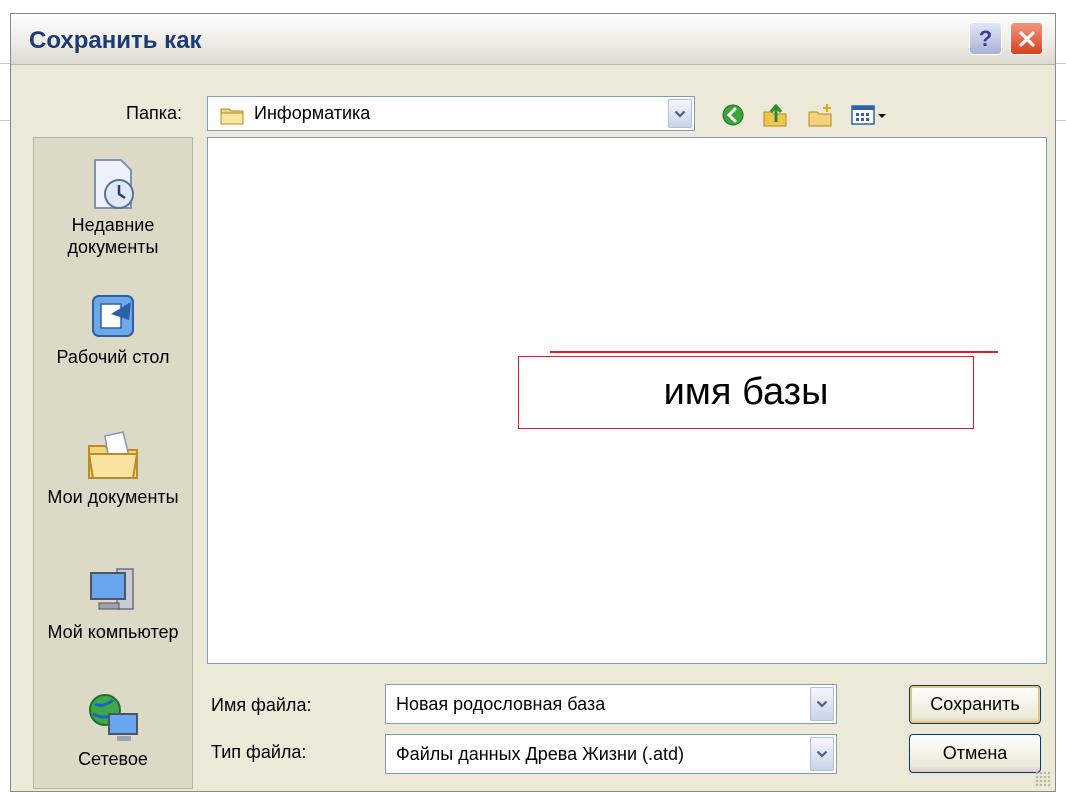  I want to click on back-icon, so click(733, 115).